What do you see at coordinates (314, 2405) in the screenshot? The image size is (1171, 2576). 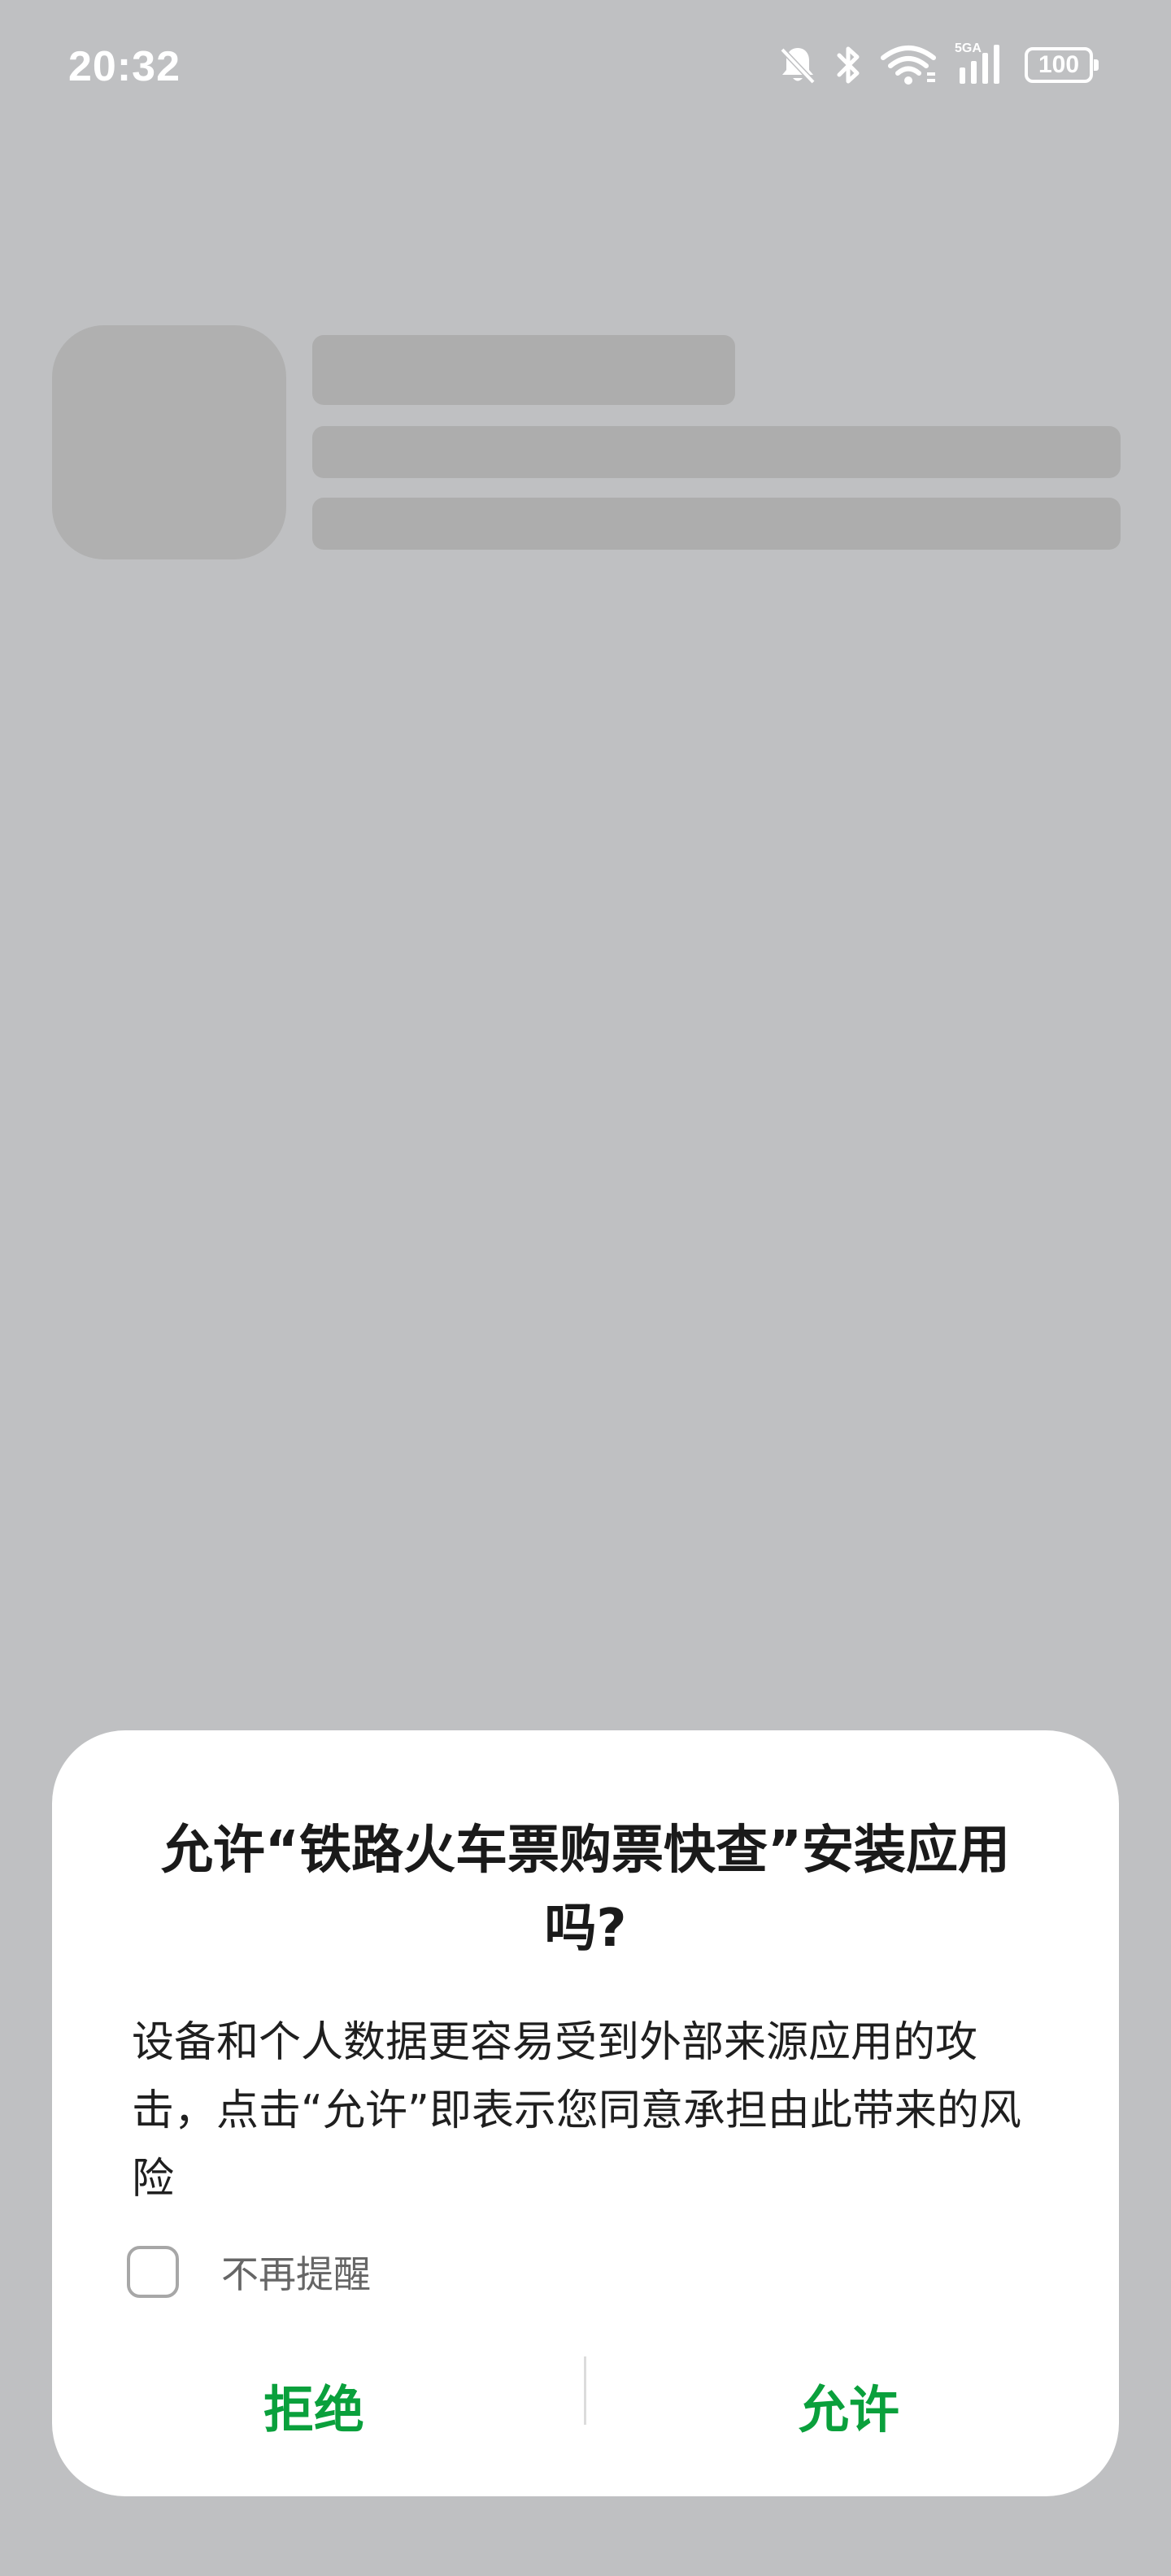 I see `deny-button: 拒绝` at bounding box center [314, 2405].